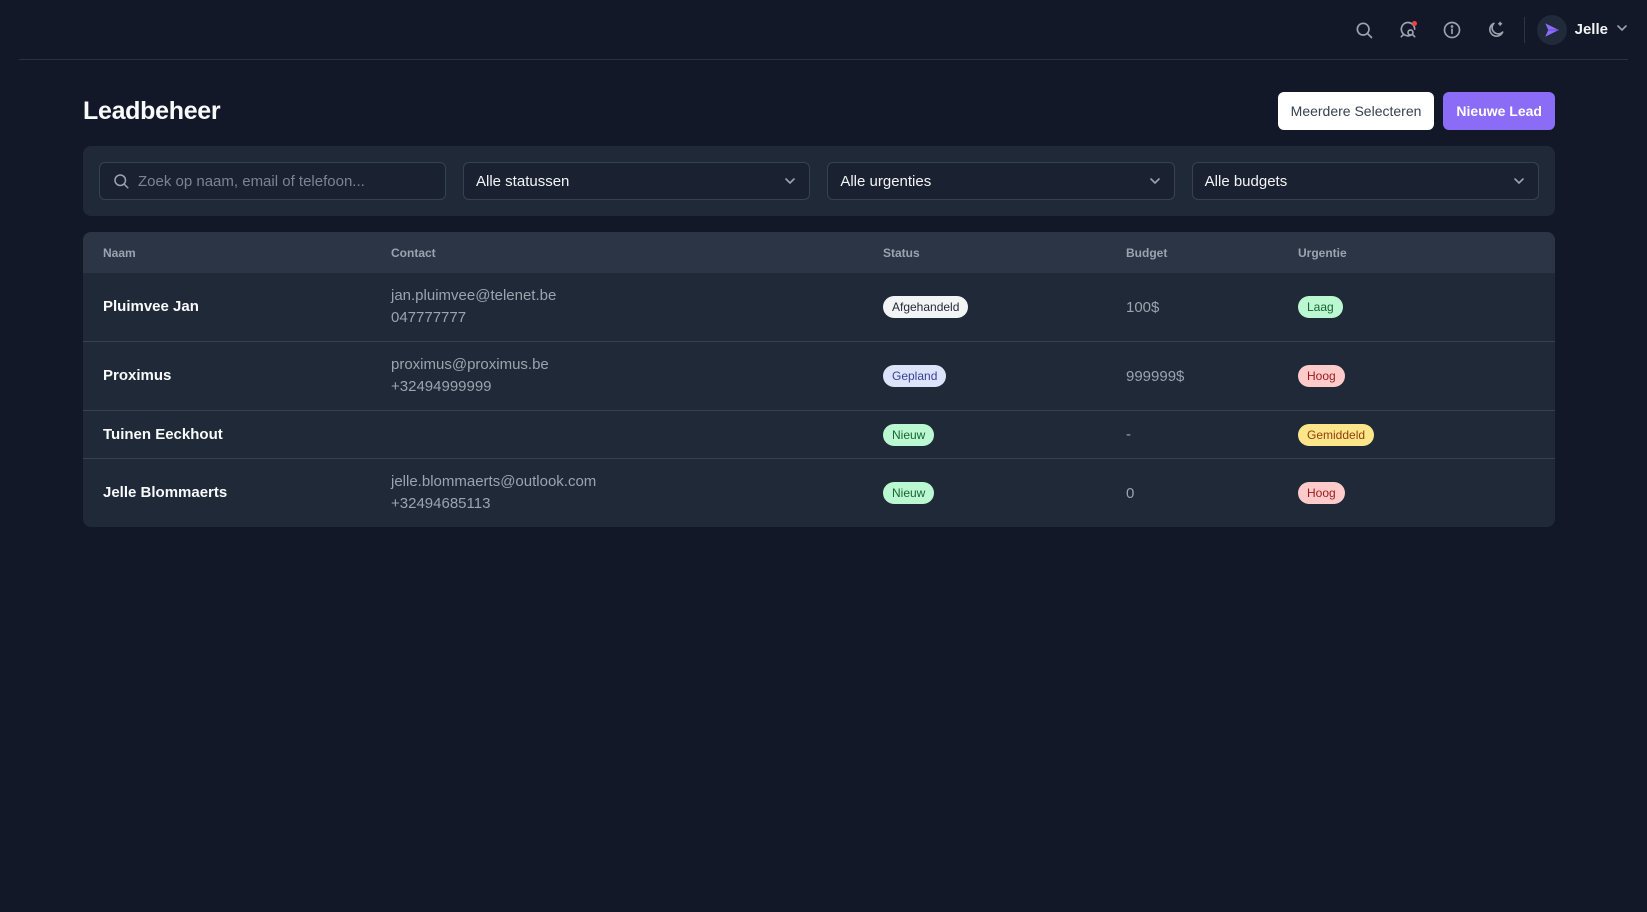 The width and height of the screenshot is (1647, 912). What do you see at coordinates (915, 376) in the screenshot?
I see `status-badge: Gepland` at bounding box center [915, 376].